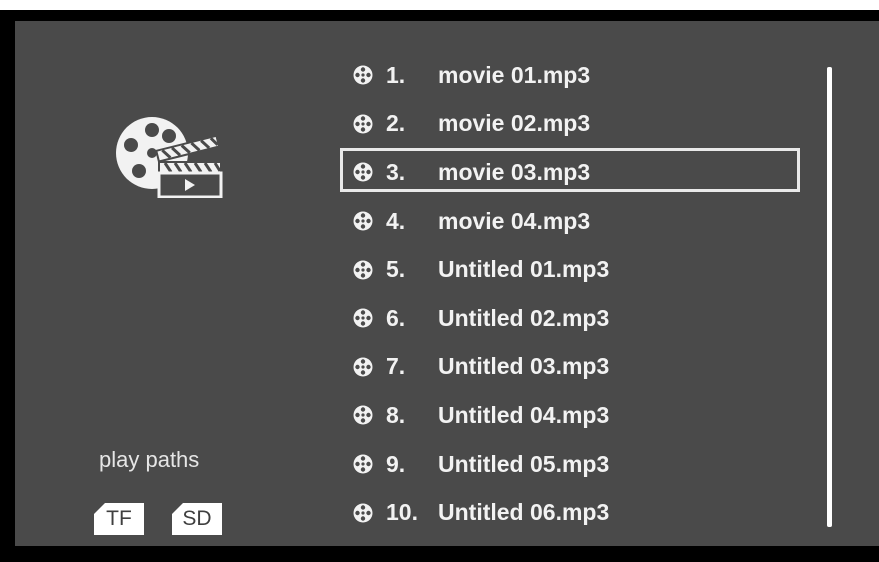  I want to click on file-number: 2., so click(396, 123).